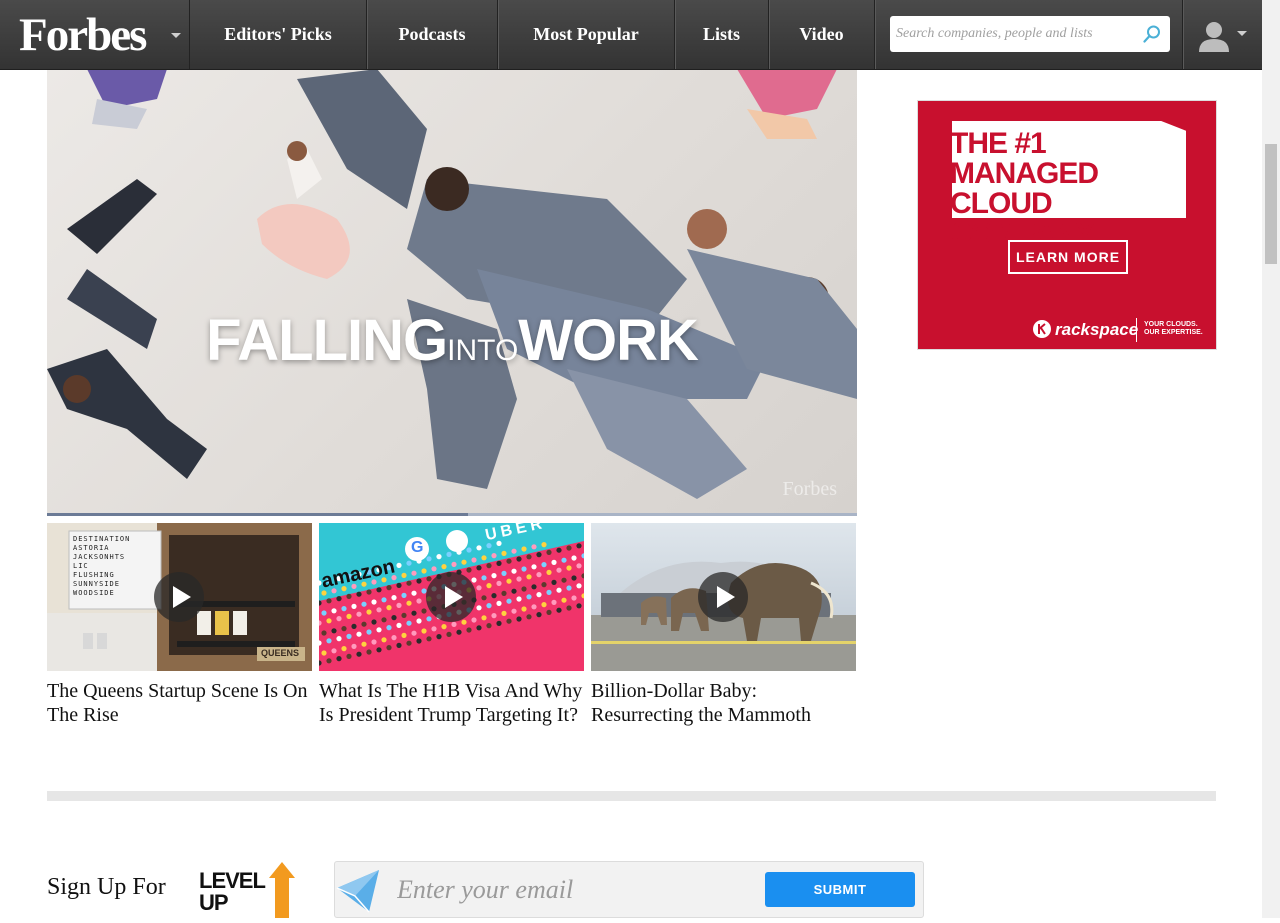  Describe the element at coordinates (1173, 328) in the screenshot. I see `ad-tagline: YOUR CLOUDS. OUR EXPERTISE.` at that location.